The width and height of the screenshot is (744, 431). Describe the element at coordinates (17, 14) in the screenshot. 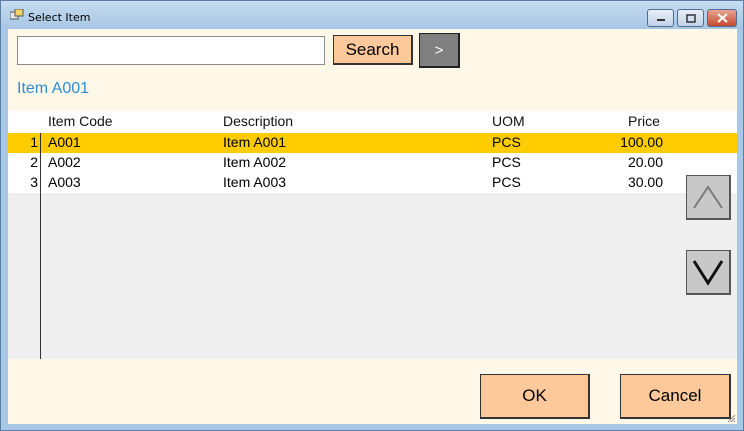

I see `window-app-icon` at that location.